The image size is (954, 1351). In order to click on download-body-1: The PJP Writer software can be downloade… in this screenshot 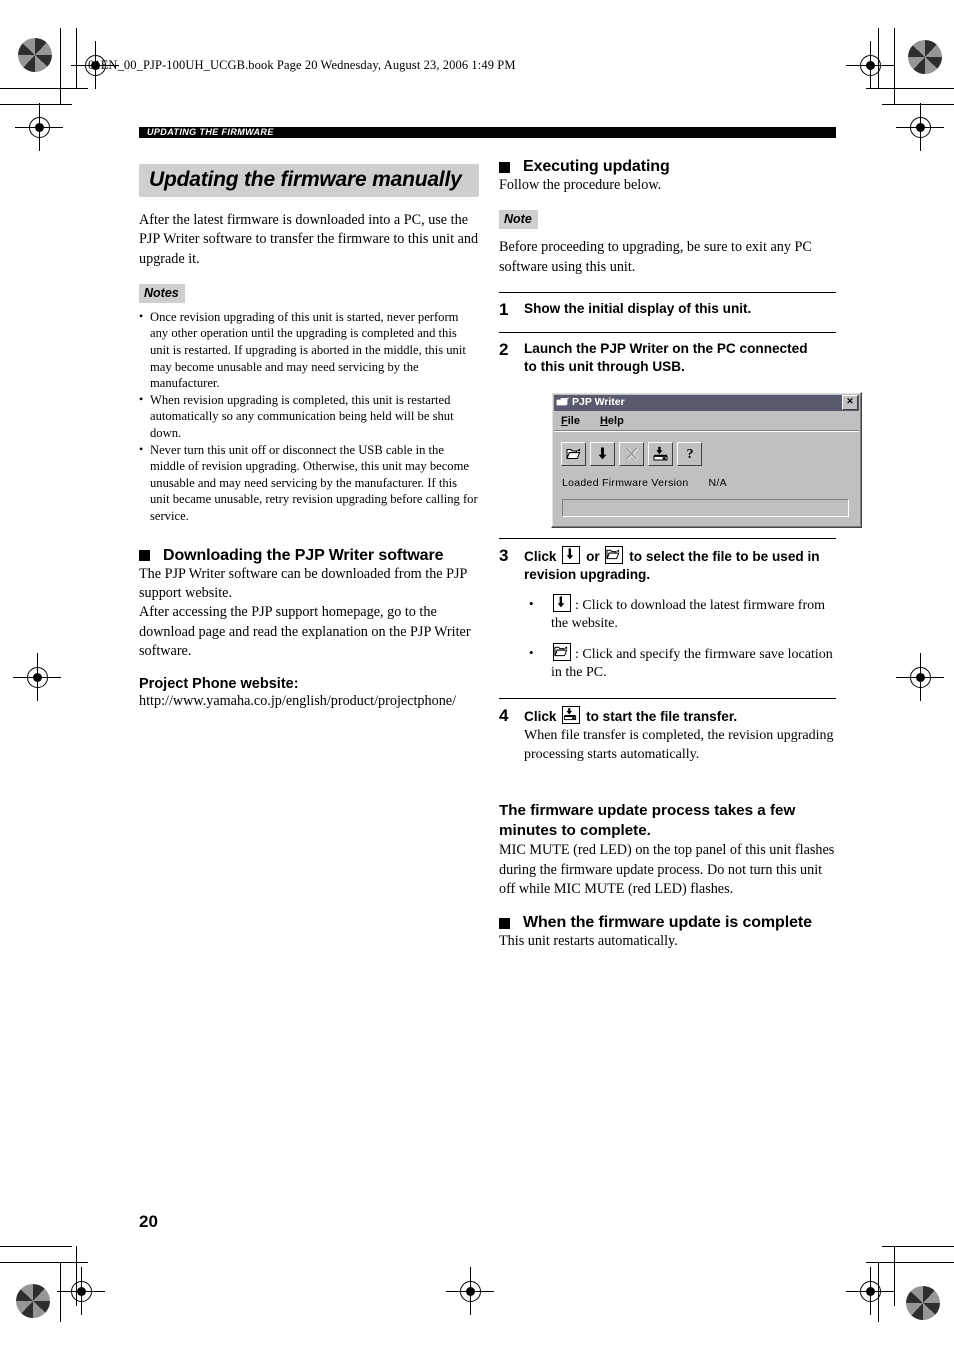, I will do `click(303, 583)`.